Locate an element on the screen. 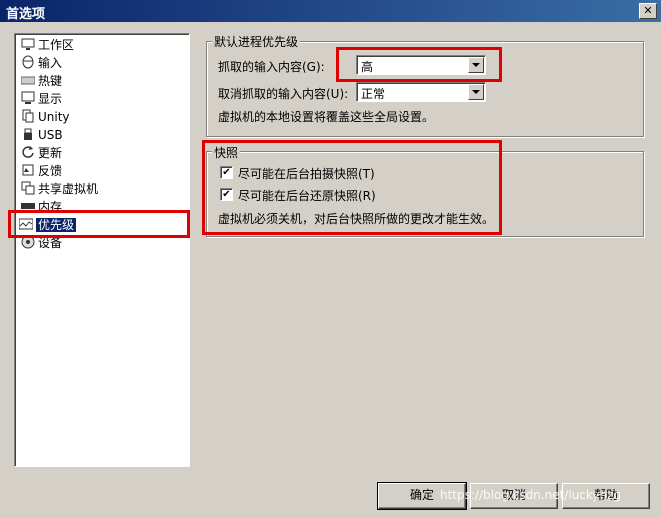 This screenshot has width=661, height=518. snapshot-take-label: 尽可能在后台拍摄快照(T) is located at coordinates (306, 174).